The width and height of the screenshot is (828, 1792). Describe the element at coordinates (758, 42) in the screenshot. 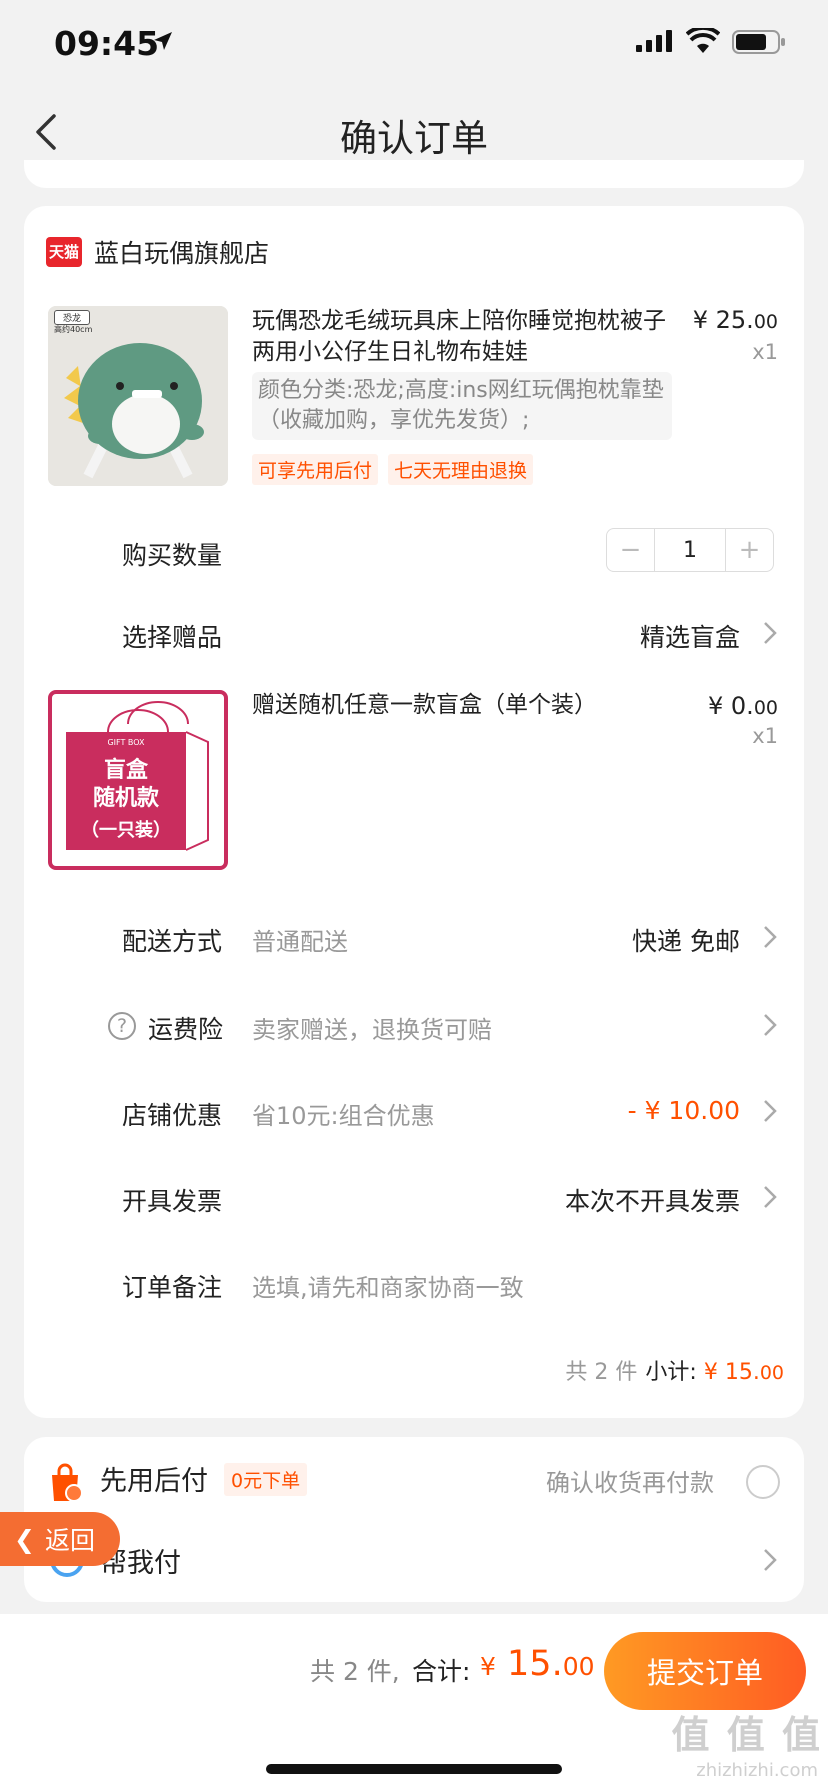

I see `battery-icon` at that location.